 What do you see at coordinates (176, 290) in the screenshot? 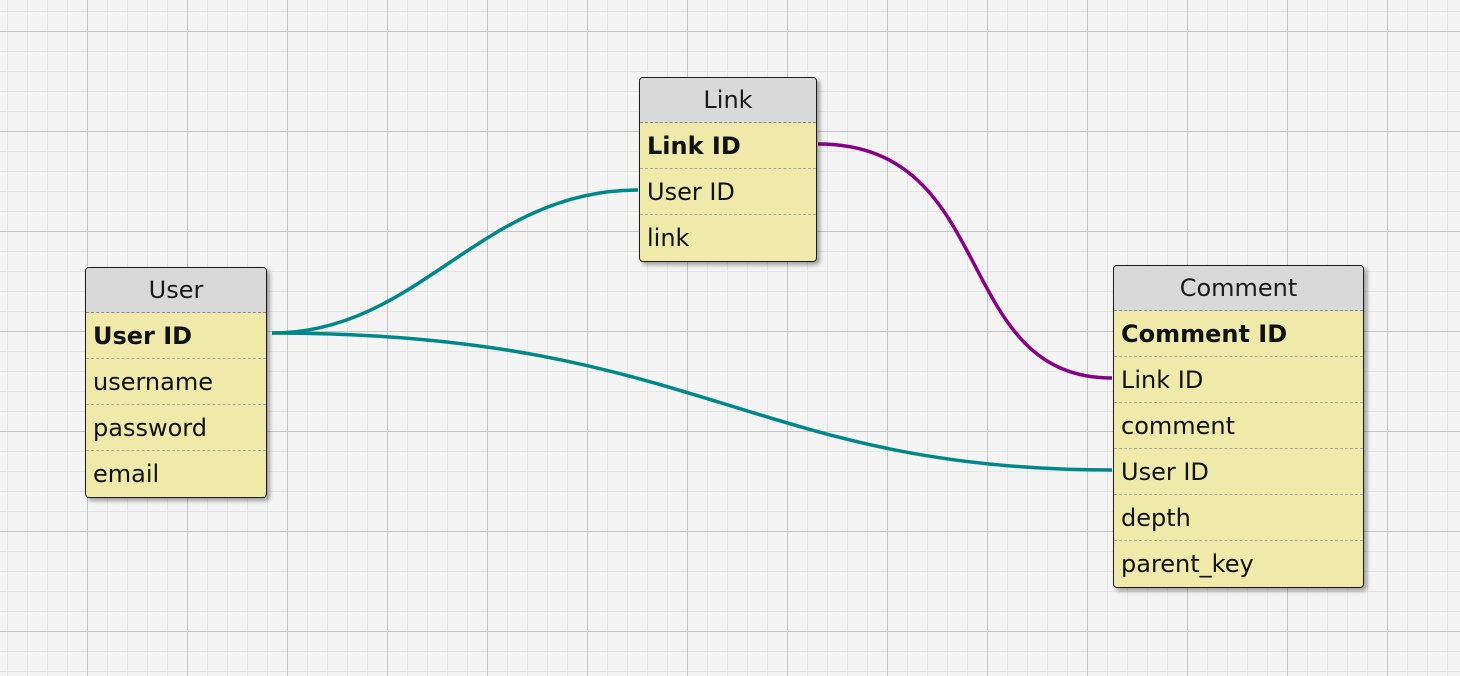
I see `entity-title: User` at bounding box center [176, 290].